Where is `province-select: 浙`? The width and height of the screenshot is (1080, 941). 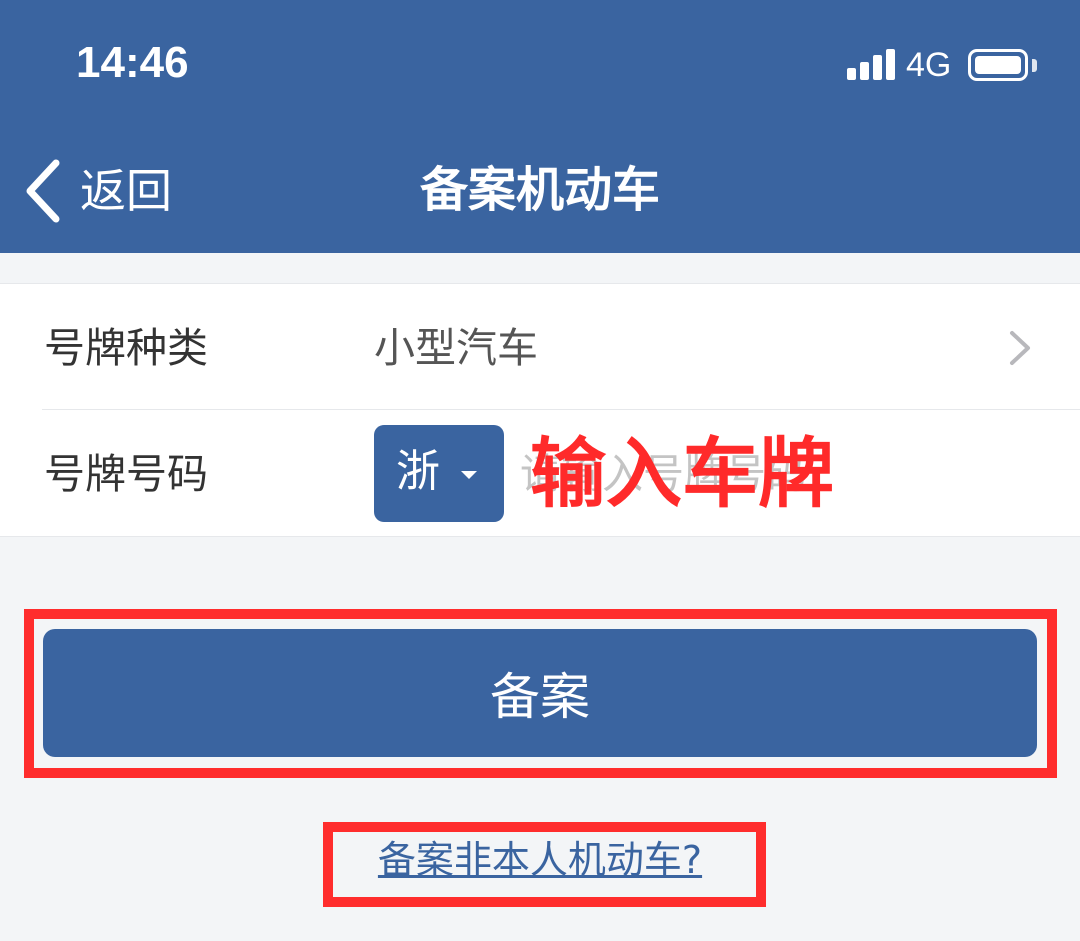
province-select: 浙 is located at coordinates (439, 473).